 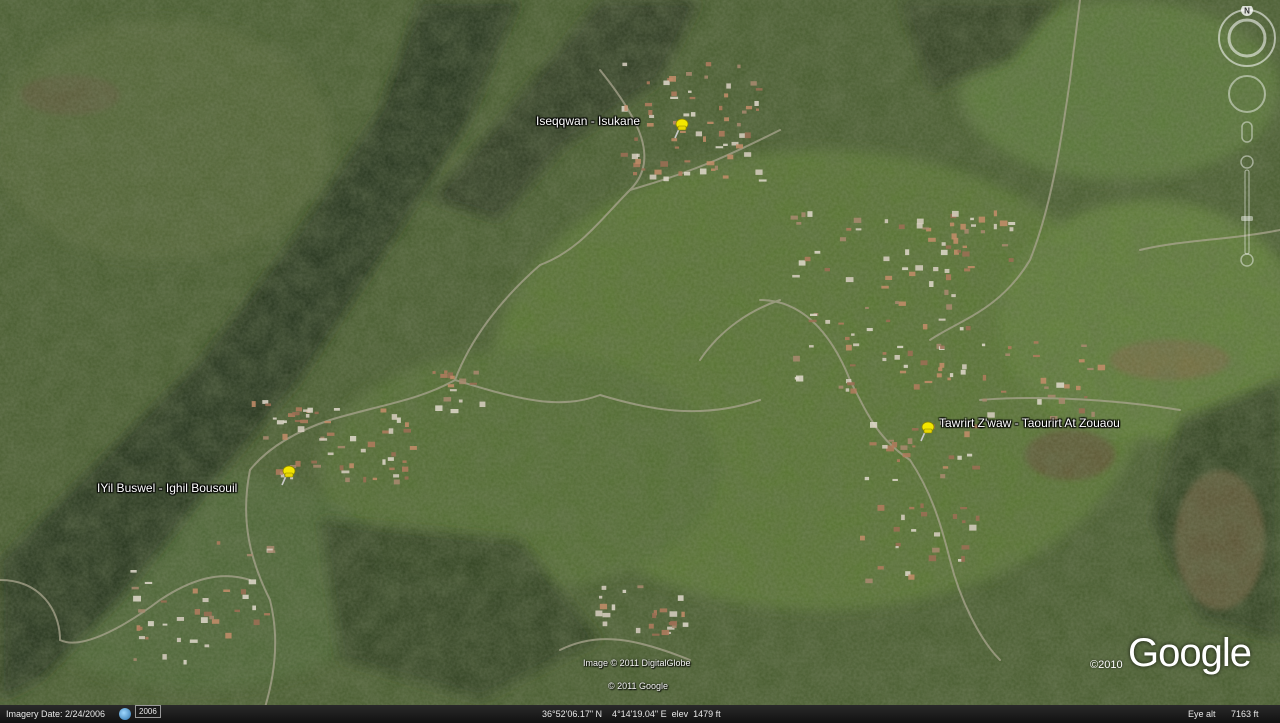 What do you see at coordinates (1247, 211) in the screenshot?
I see `zoom-slider-icon` at bounding box center [1247, 211].